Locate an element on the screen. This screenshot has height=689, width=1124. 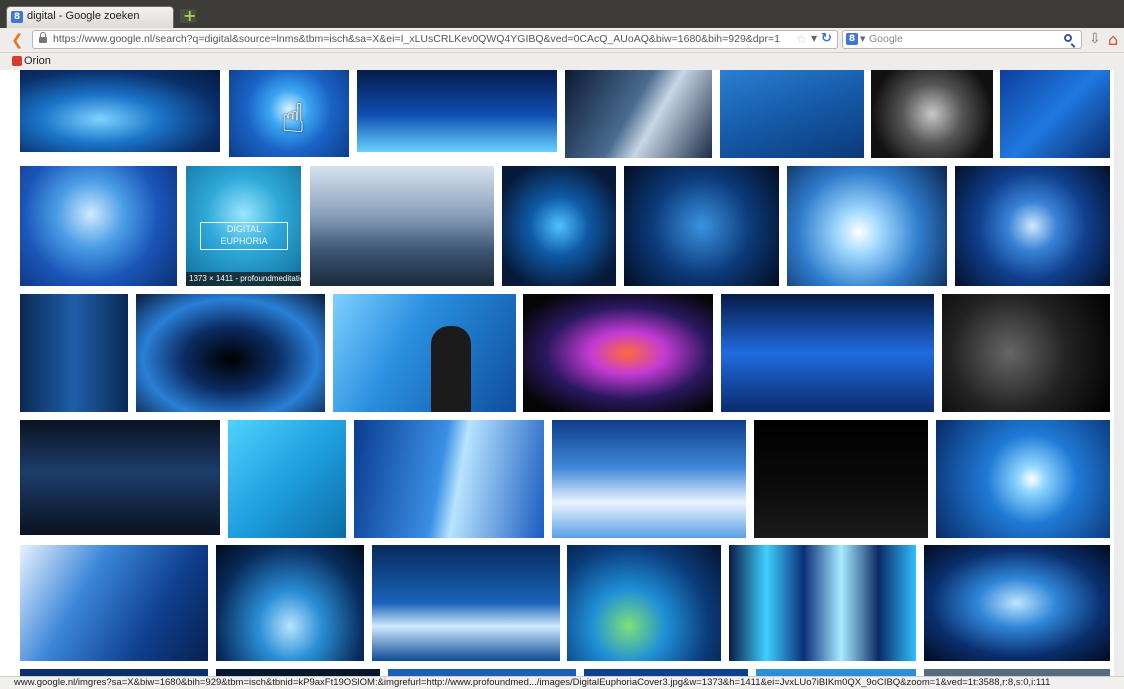
orion-bookmark-icon is located at coordinates (17, 61).